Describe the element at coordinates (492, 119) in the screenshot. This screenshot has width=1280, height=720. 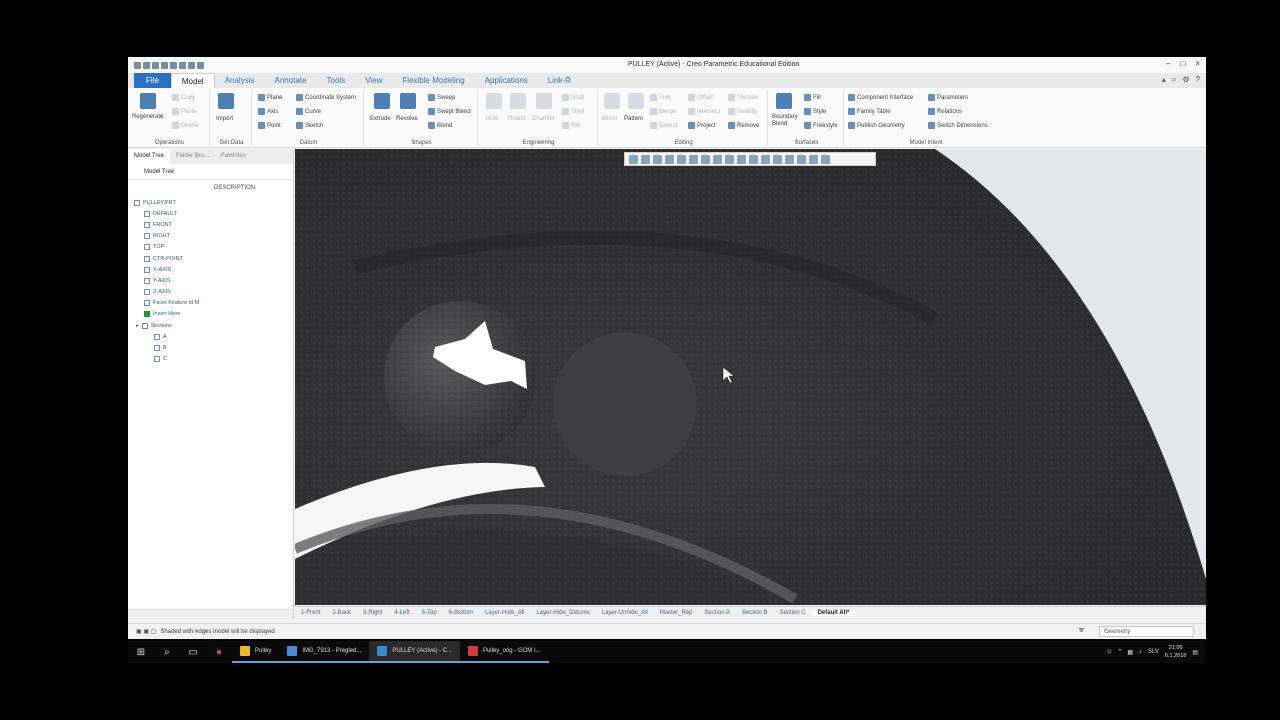
I see `hole-button: Hole` at that location.